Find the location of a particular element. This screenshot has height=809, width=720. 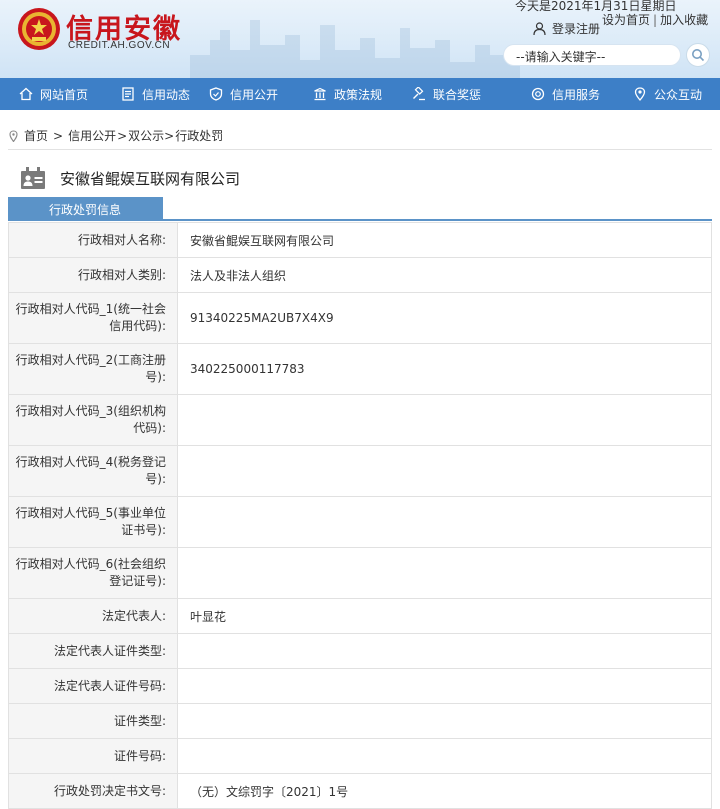

nav-label: 信用公开 is located at coordinates (254, 94).